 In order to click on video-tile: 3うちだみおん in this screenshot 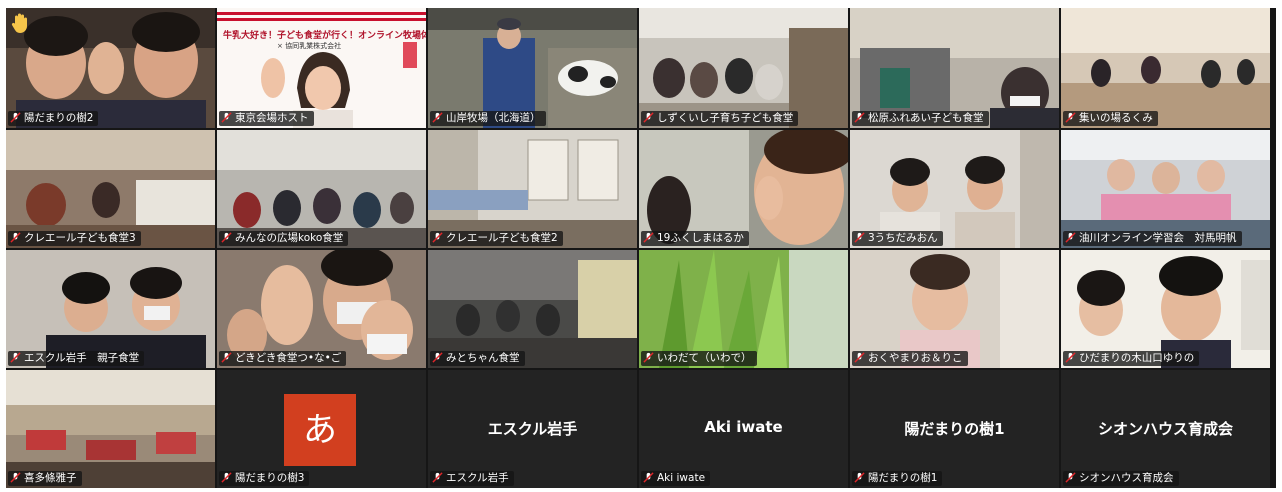, I will do `click(954, 189)`.